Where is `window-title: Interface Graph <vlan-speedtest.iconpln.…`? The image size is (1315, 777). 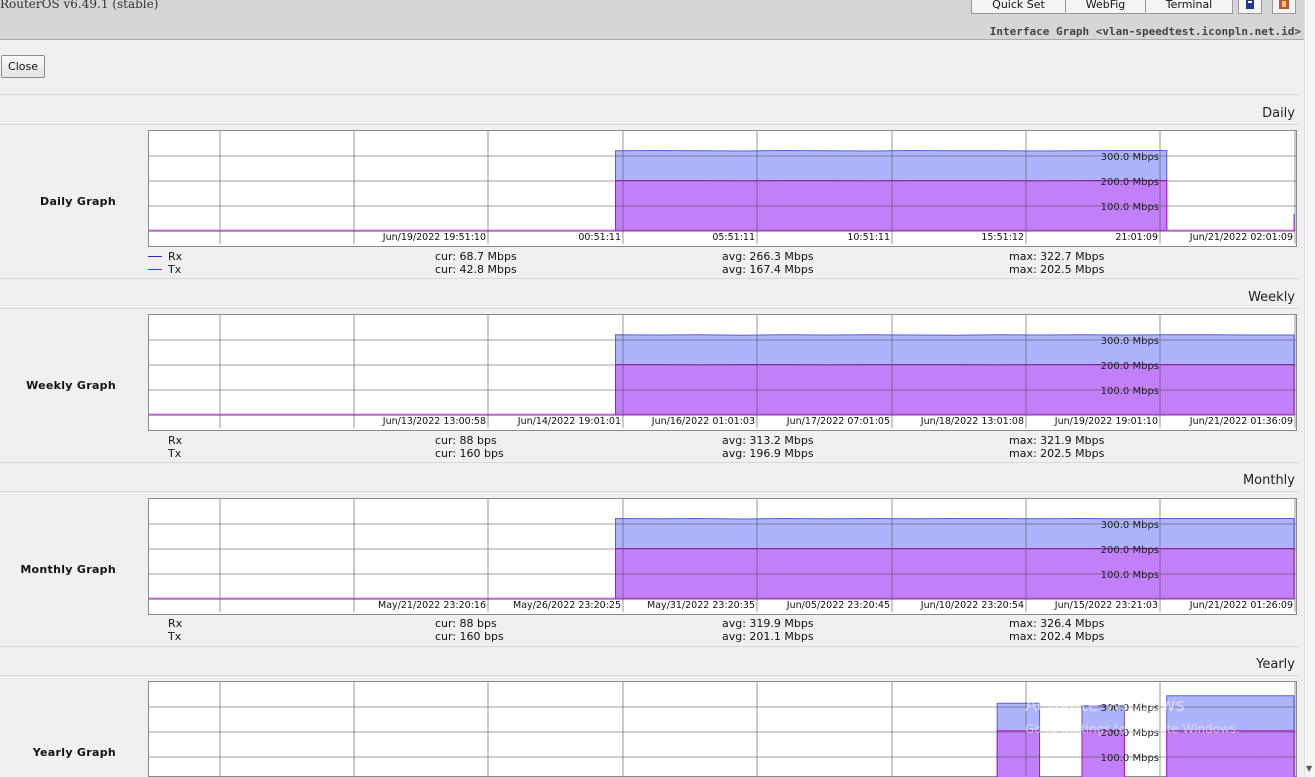
window-title: Interface Graph <vlan-speedtest.iconpln.… is located at coordinates (1145, 31).